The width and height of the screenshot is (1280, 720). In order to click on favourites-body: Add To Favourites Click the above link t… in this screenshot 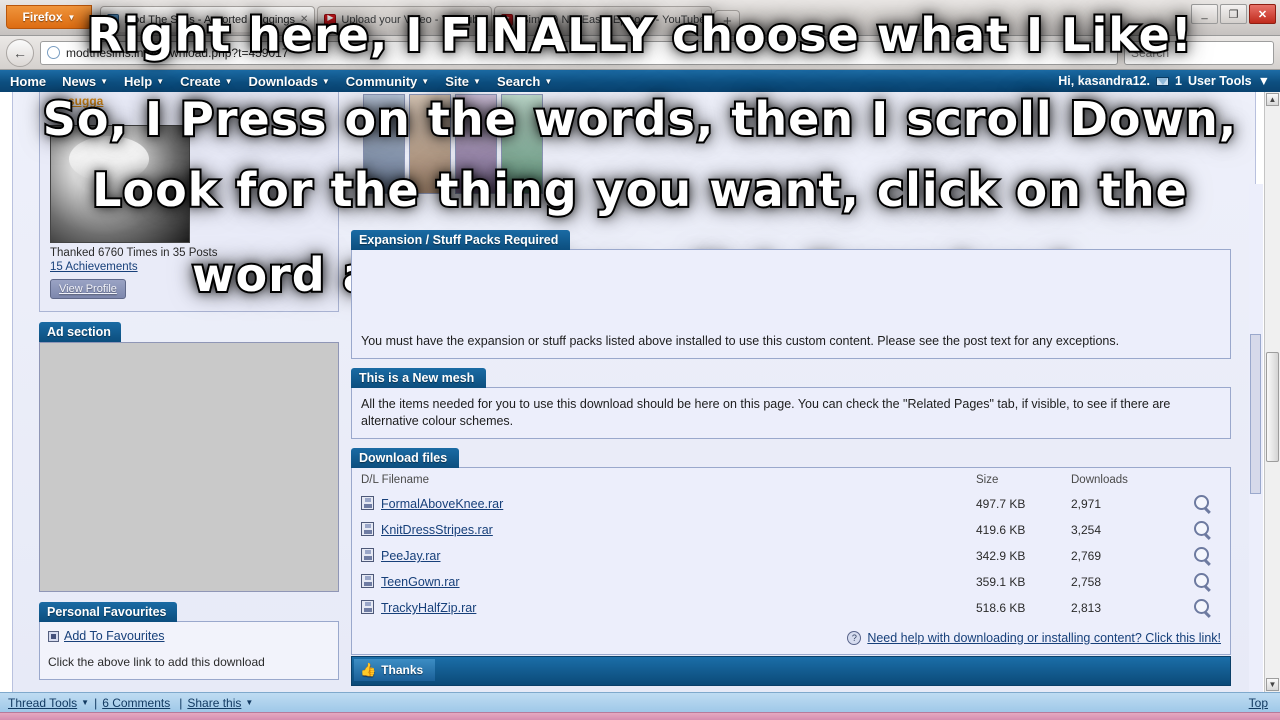, I will do `click(189, 650)`.